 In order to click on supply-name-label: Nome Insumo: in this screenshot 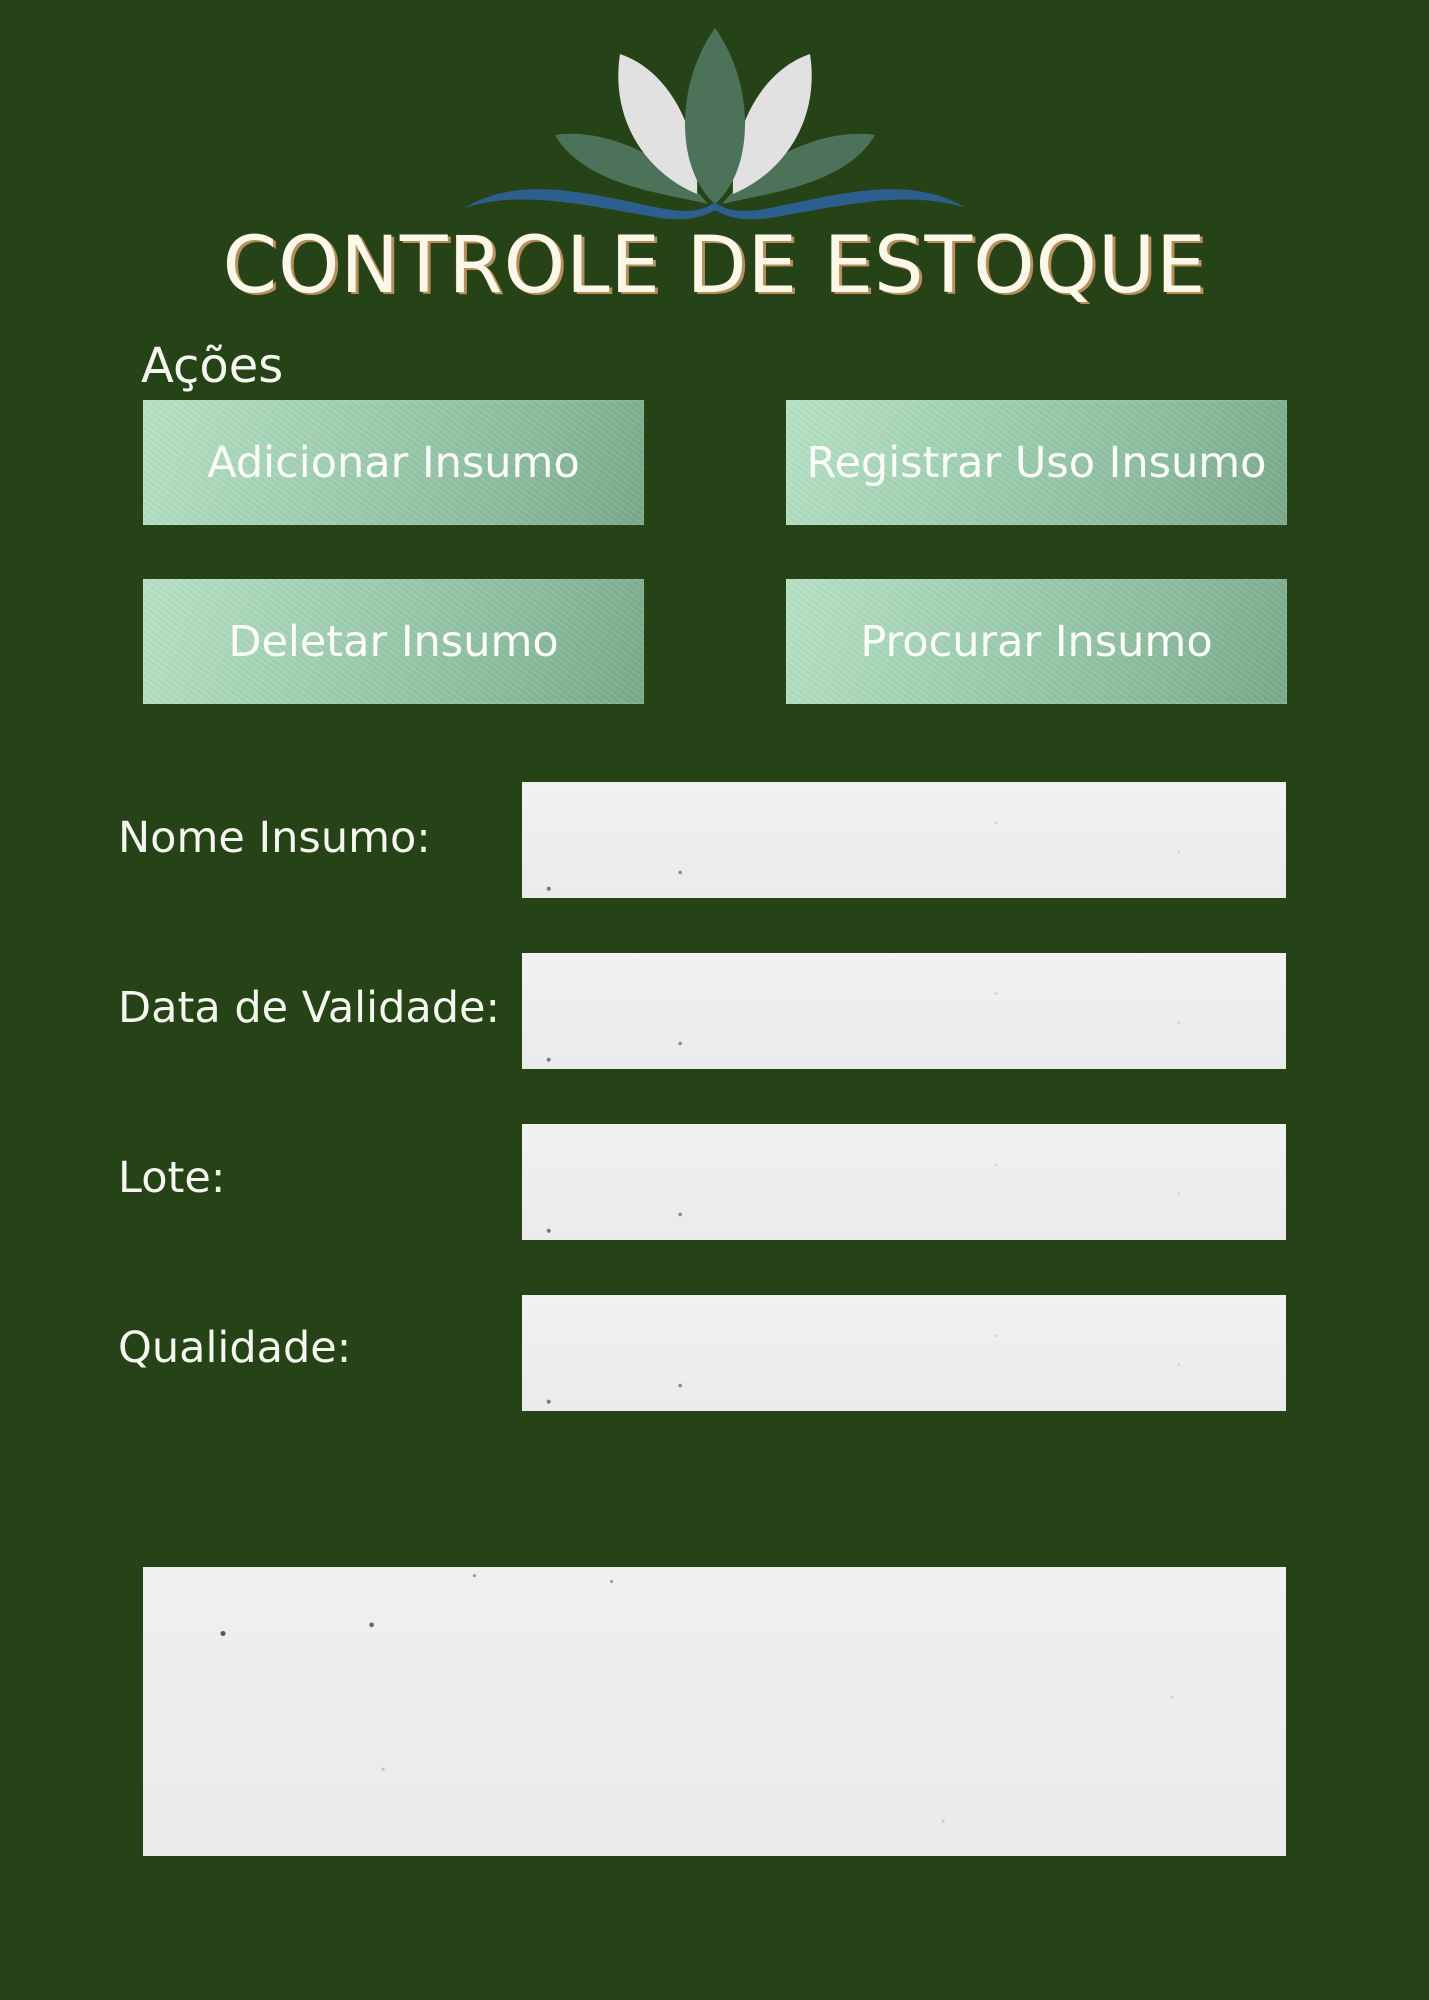, I will do `click(274, 838)`.